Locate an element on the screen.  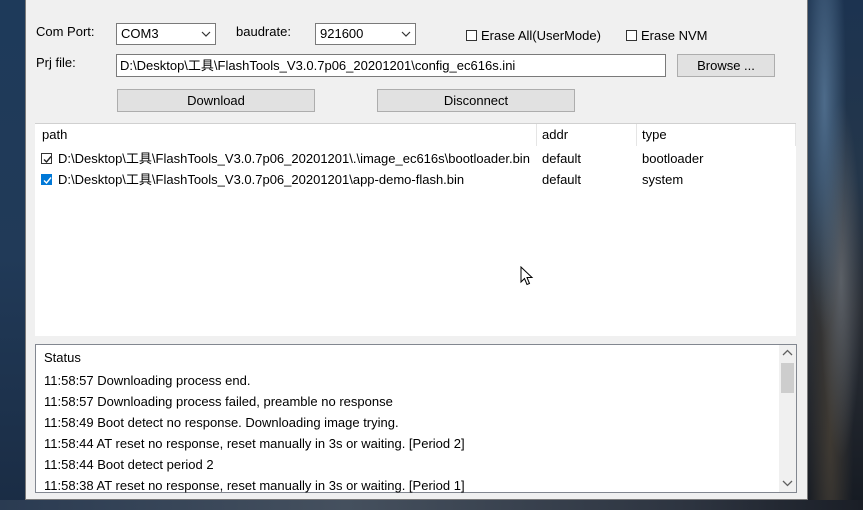
row-type: bootloader is located at coordinates (673, 158).